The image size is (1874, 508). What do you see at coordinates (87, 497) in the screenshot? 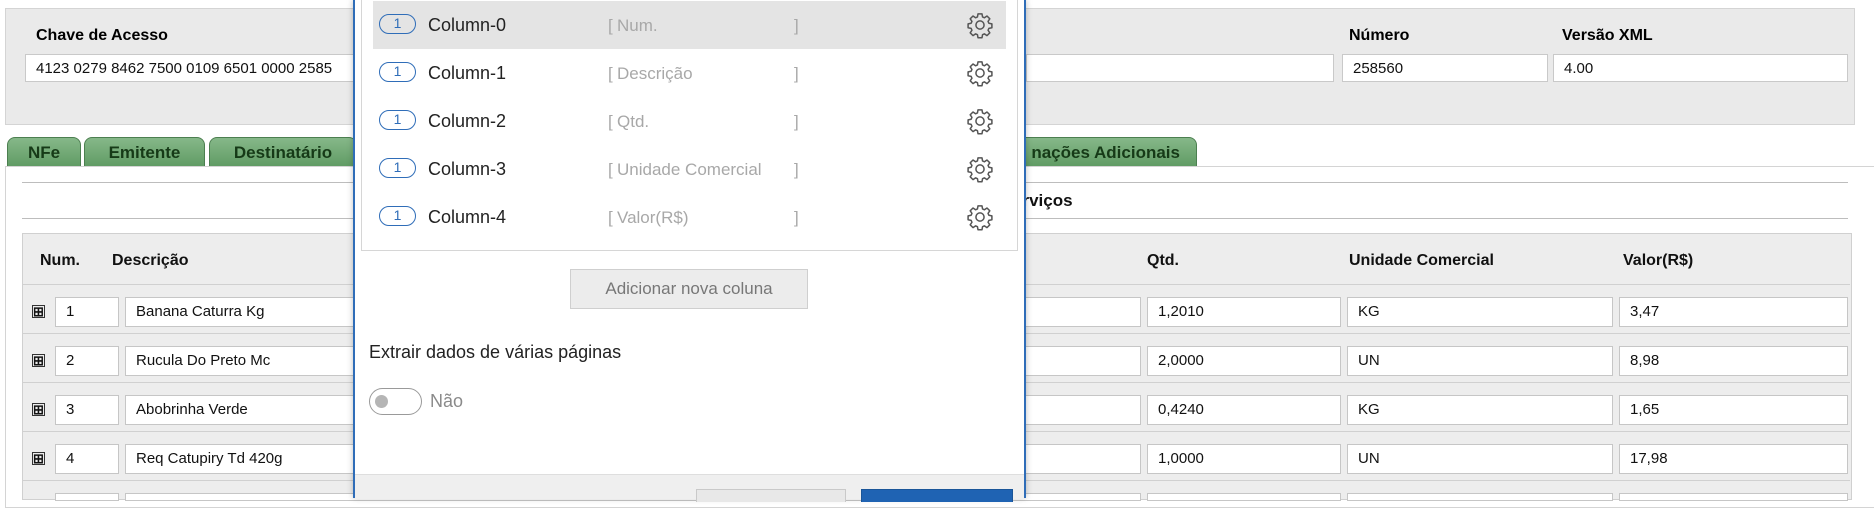
I see `row-num-field` at bounding box center [87, 497].